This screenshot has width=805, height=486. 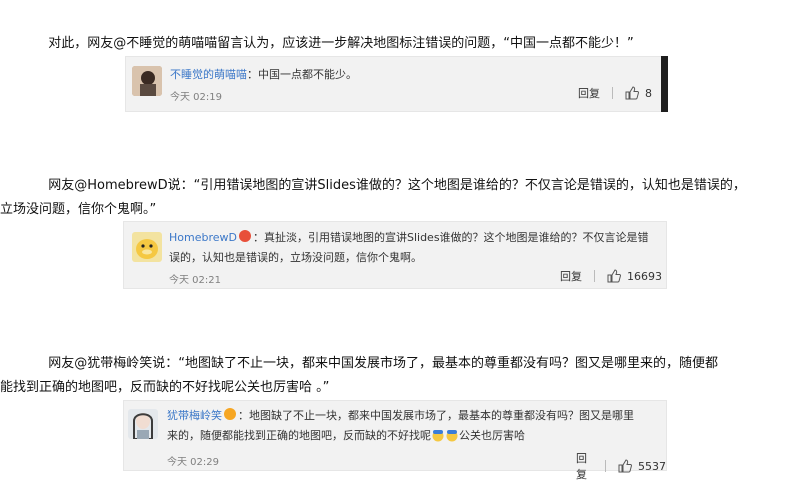 I want to click on scrollbar-edge, so click(x=664, y=84).